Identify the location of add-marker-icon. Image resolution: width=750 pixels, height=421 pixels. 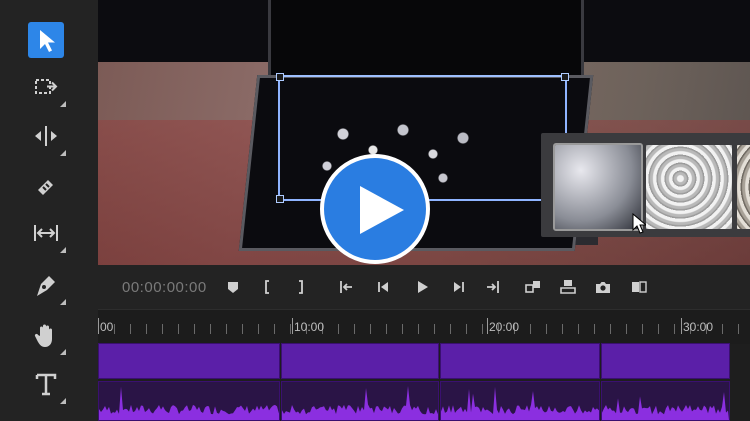
(233, 287).